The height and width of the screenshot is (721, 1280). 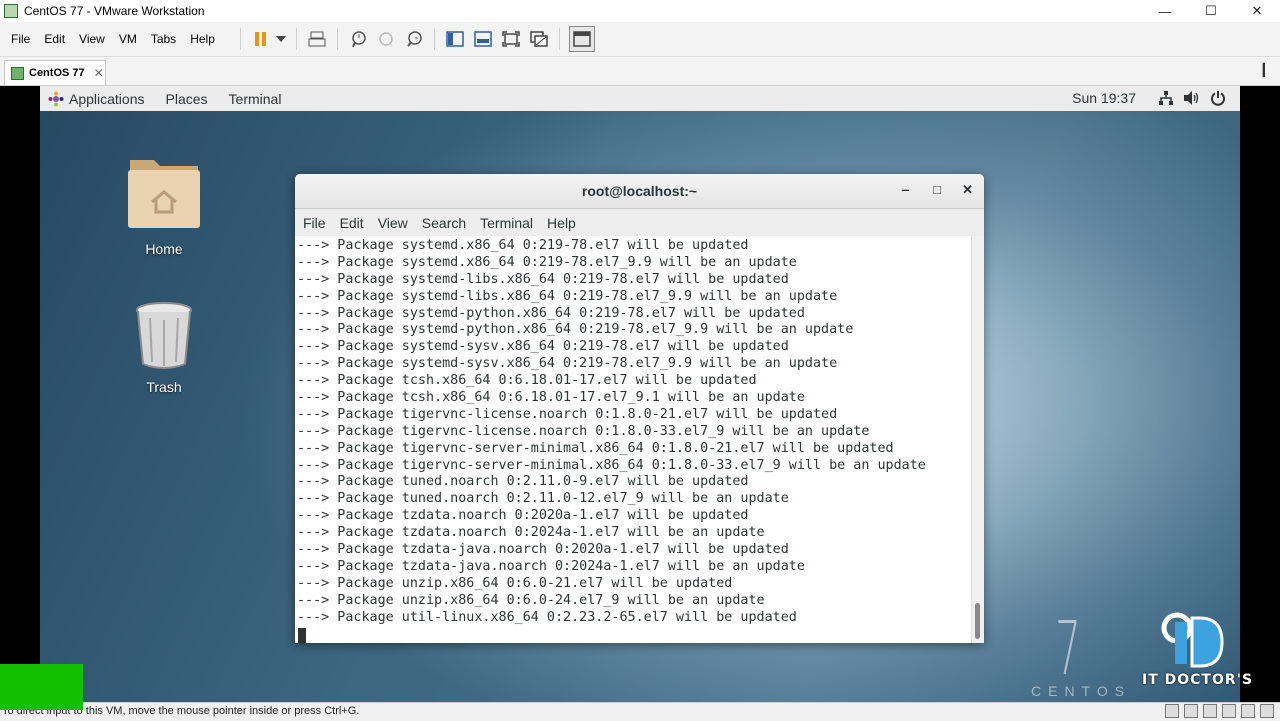 What do you see at coordinates (483, 39) in the screenshot?
I see `fit-guest-icon` at bounding box center [483, 39].